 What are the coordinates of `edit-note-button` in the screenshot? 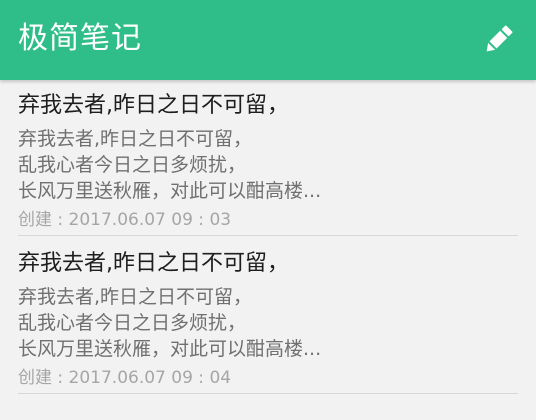 It's located at (498, 40).